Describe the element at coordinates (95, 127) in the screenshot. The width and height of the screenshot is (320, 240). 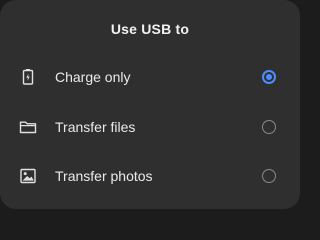
I see `option-label: Transfer files` at that location.